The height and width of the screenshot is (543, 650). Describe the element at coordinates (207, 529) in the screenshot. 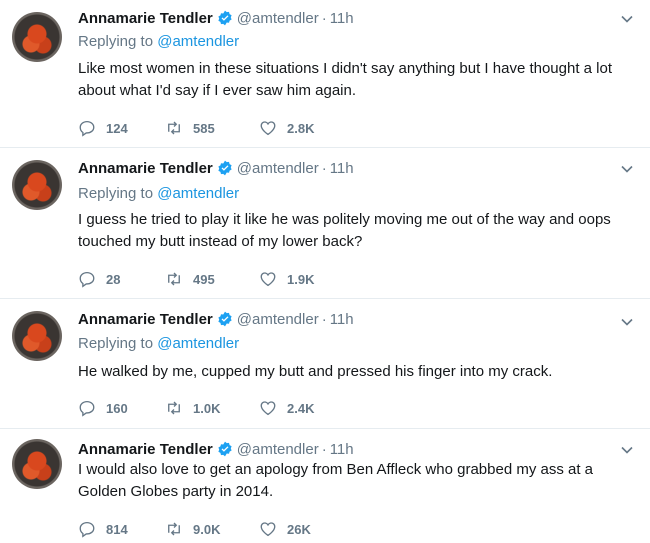

I see `retweet-count: 9.0K` at that location.